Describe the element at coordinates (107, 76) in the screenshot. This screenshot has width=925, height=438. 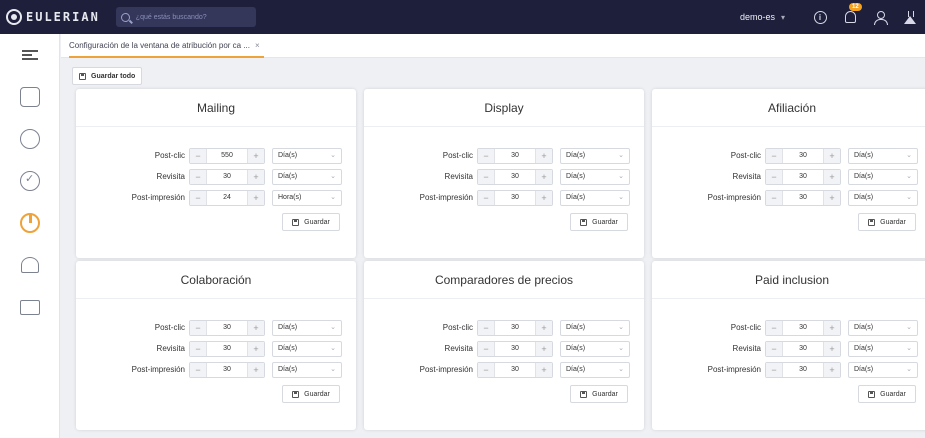
I see `save-all-button: Guardar todo` at that location.